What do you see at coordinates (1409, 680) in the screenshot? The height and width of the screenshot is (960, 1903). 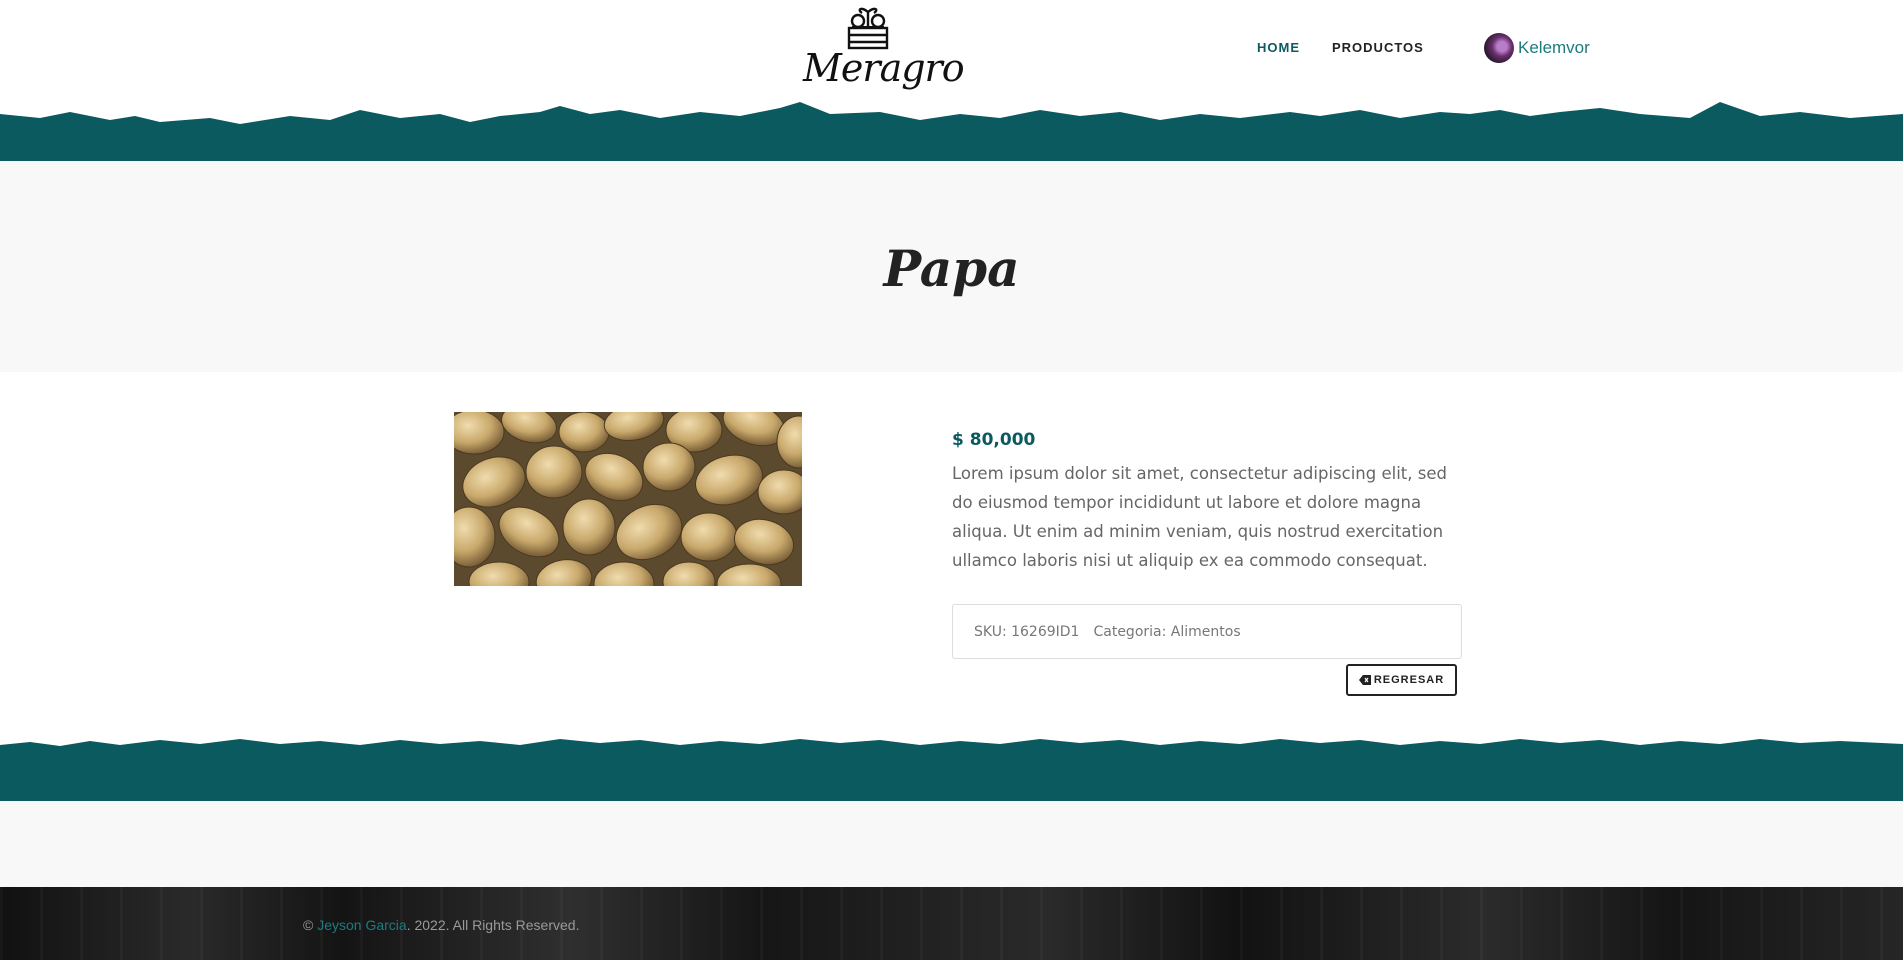 I see `back-button-label: REGRESAR` at bounding box center [1409, 680].